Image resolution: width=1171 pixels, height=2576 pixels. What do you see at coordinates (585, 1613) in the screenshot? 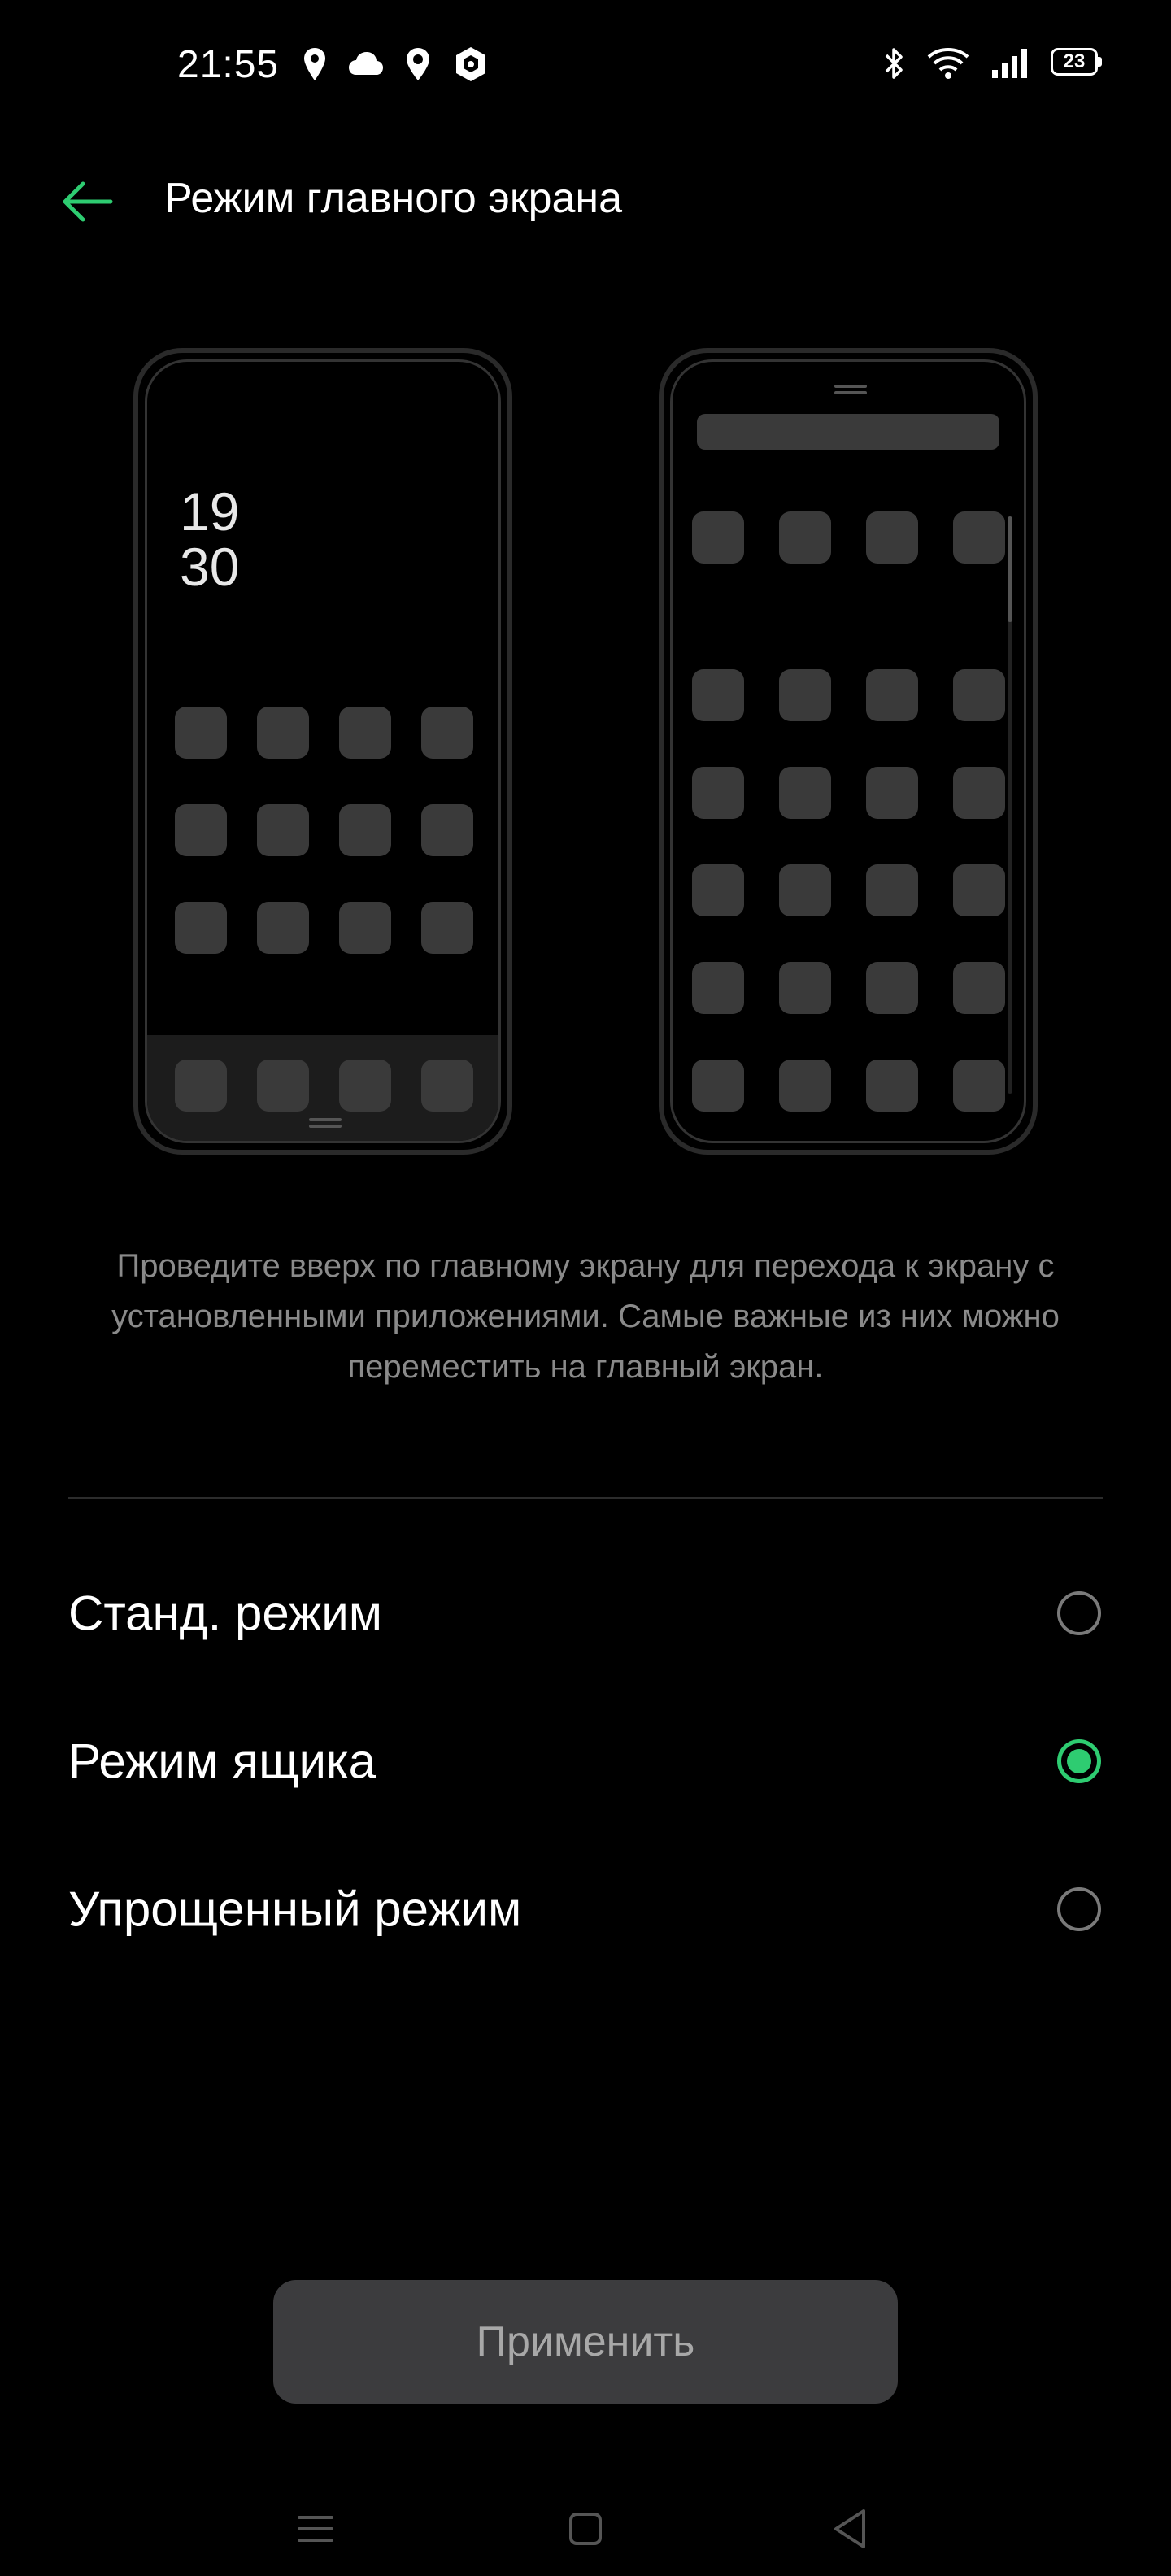
I see `option-standard-mode: Станд. режим` at bounding box center [585, 1613].